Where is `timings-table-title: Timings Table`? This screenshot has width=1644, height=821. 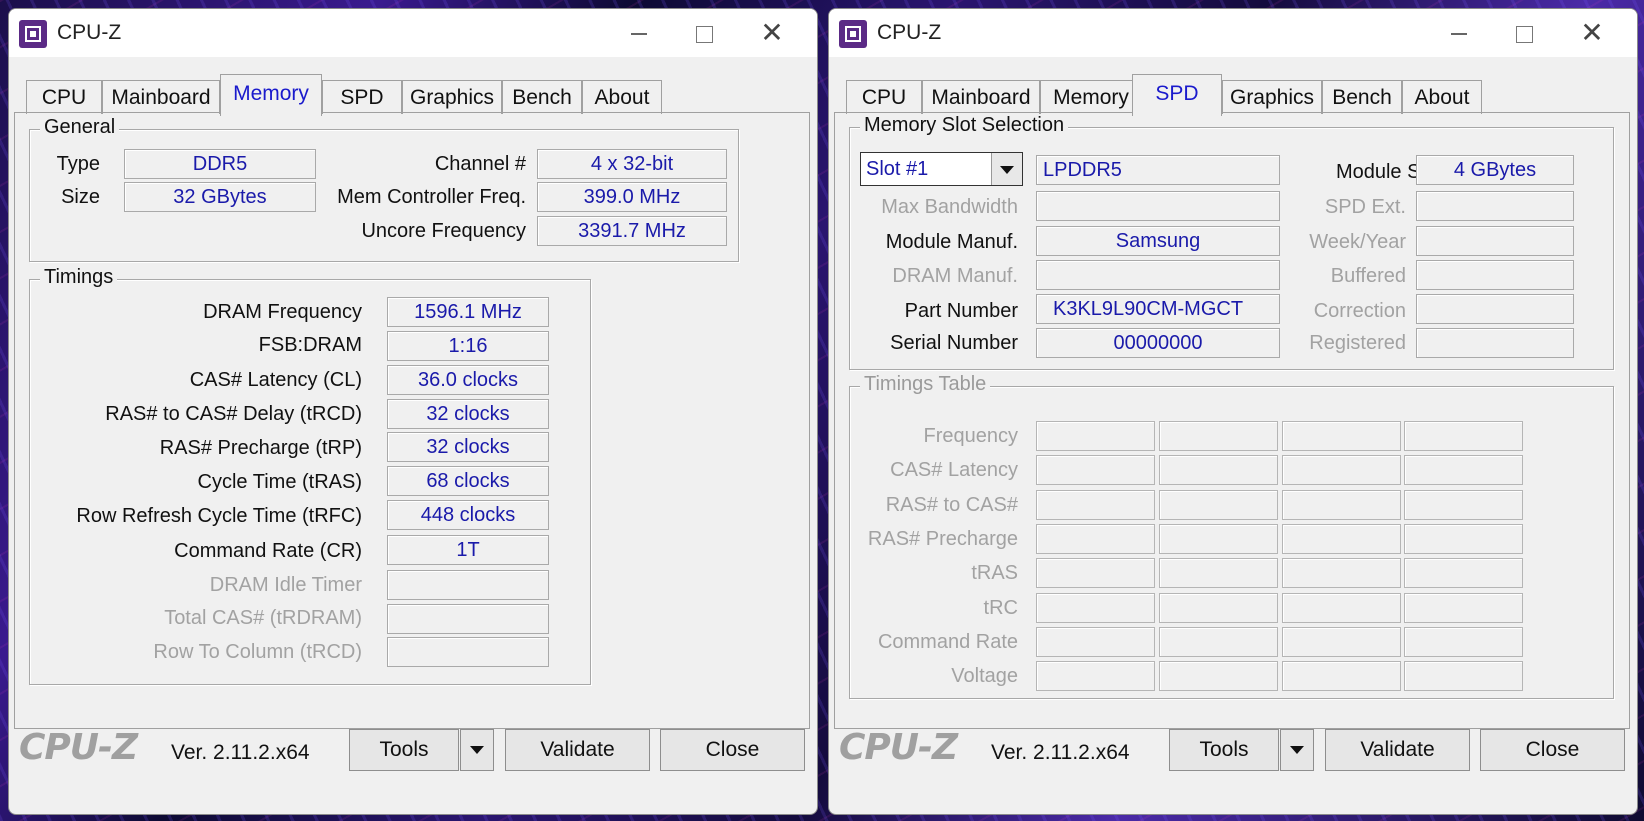
timings-table-title: Timings Table is located at coordinates (925, 384).